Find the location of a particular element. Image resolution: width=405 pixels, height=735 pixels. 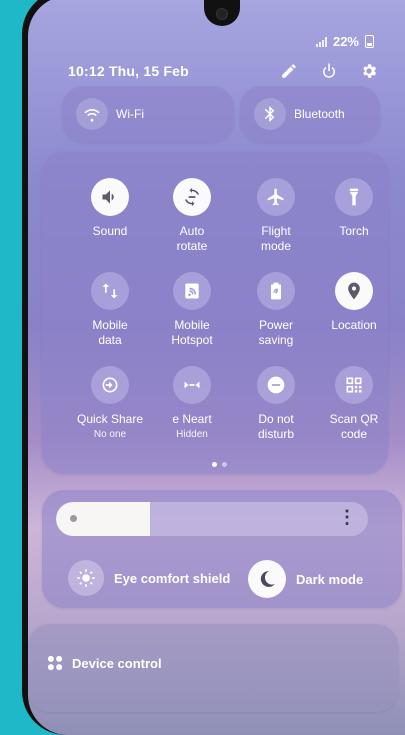

tile-label: Torch is located at coordinates (354, 231).